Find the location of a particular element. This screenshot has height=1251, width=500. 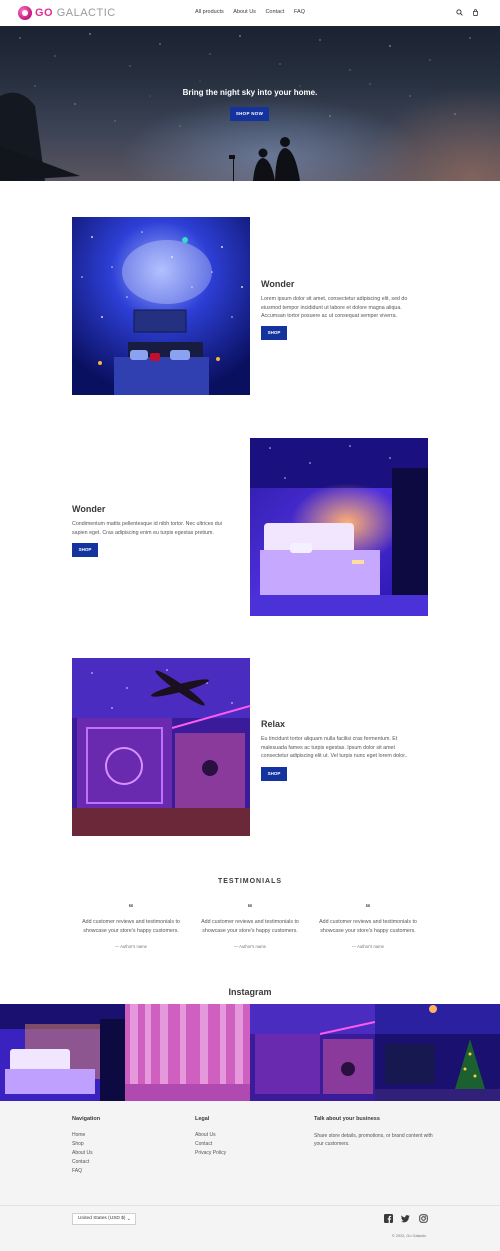

footer-link-about-us: About Us is located at coordinates (82, 1153).